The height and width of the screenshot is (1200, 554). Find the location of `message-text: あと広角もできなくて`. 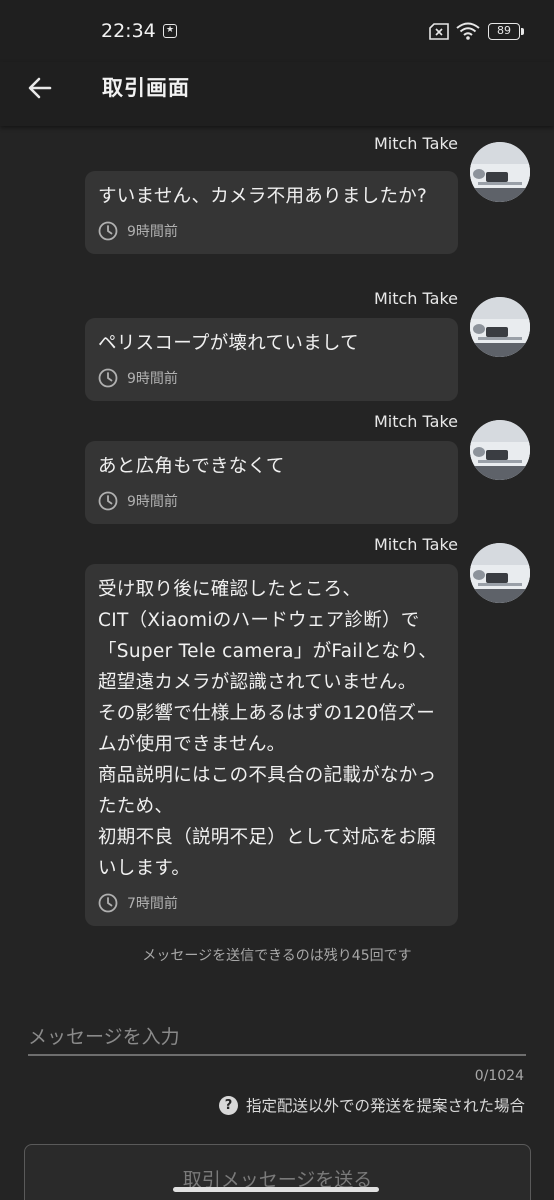

message-text: あと広角もできなくて is located at coordinates (191, 466).